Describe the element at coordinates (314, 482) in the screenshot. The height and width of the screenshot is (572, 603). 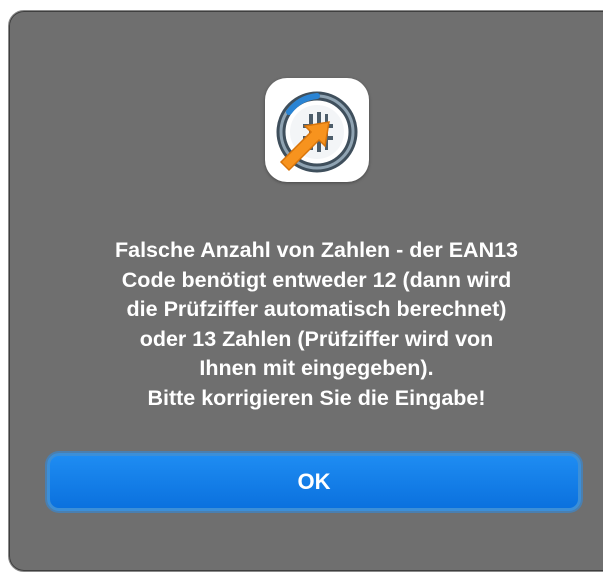
I see `ok-button: OK` at that location.